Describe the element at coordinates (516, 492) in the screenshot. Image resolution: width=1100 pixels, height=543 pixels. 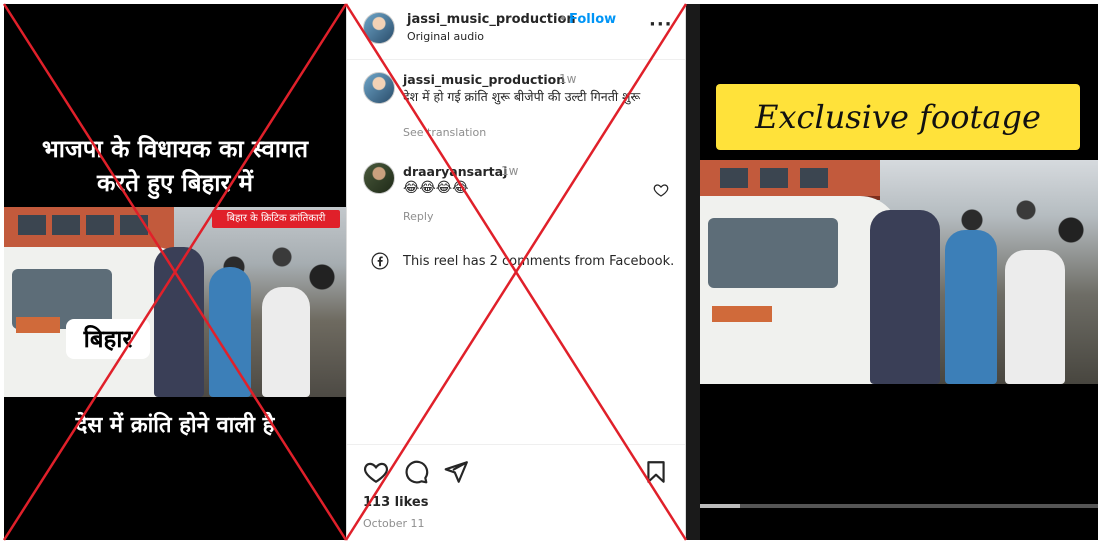
I see `post-actions: 113 likes October 11` at that location.